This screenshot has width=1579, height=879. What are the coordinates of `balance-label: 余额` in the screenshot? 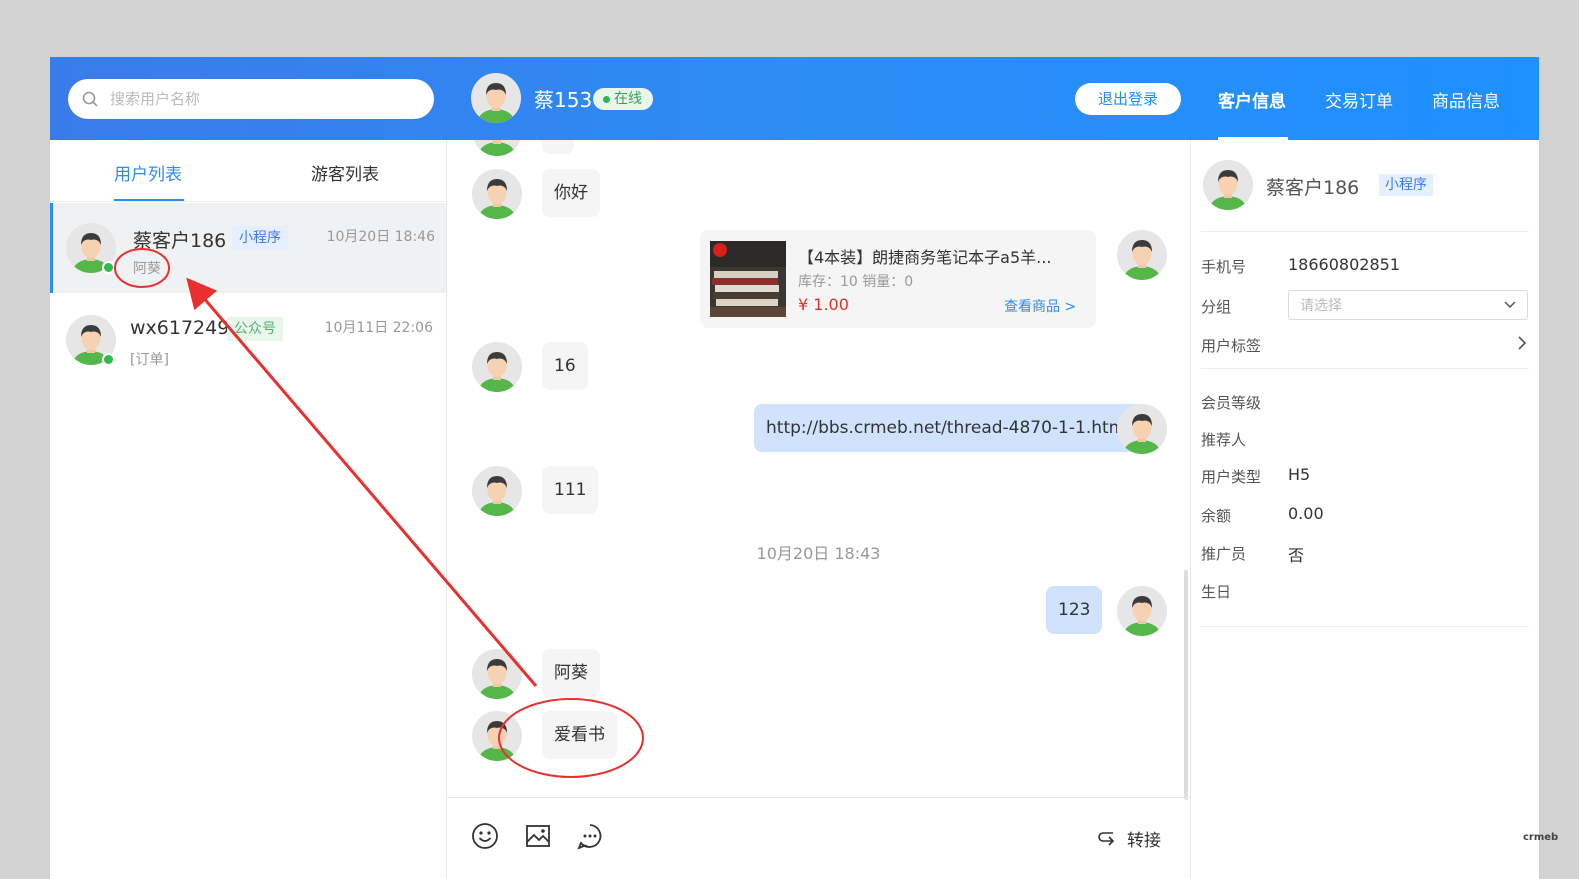 It's located at (1216, 516).